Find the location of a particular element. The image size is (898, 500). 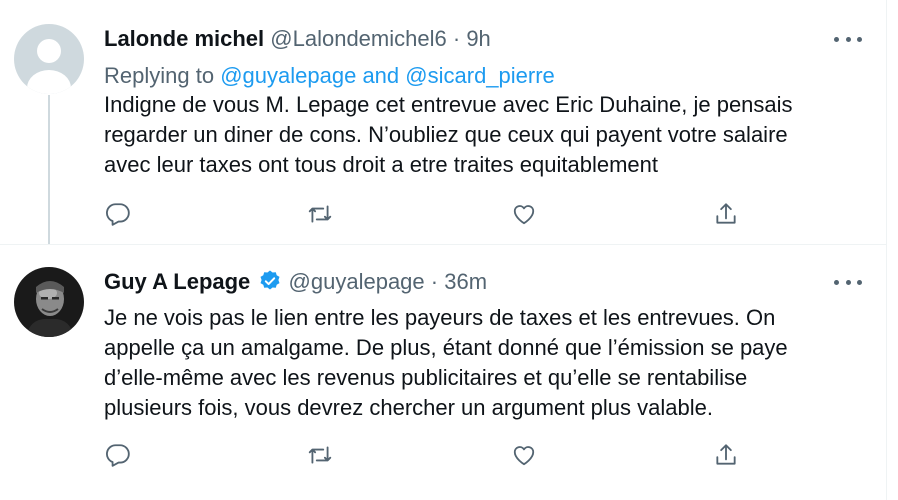

tweet-header: Guy A Lepage @guyalepage · 36m is located at coordinates (295, 282).